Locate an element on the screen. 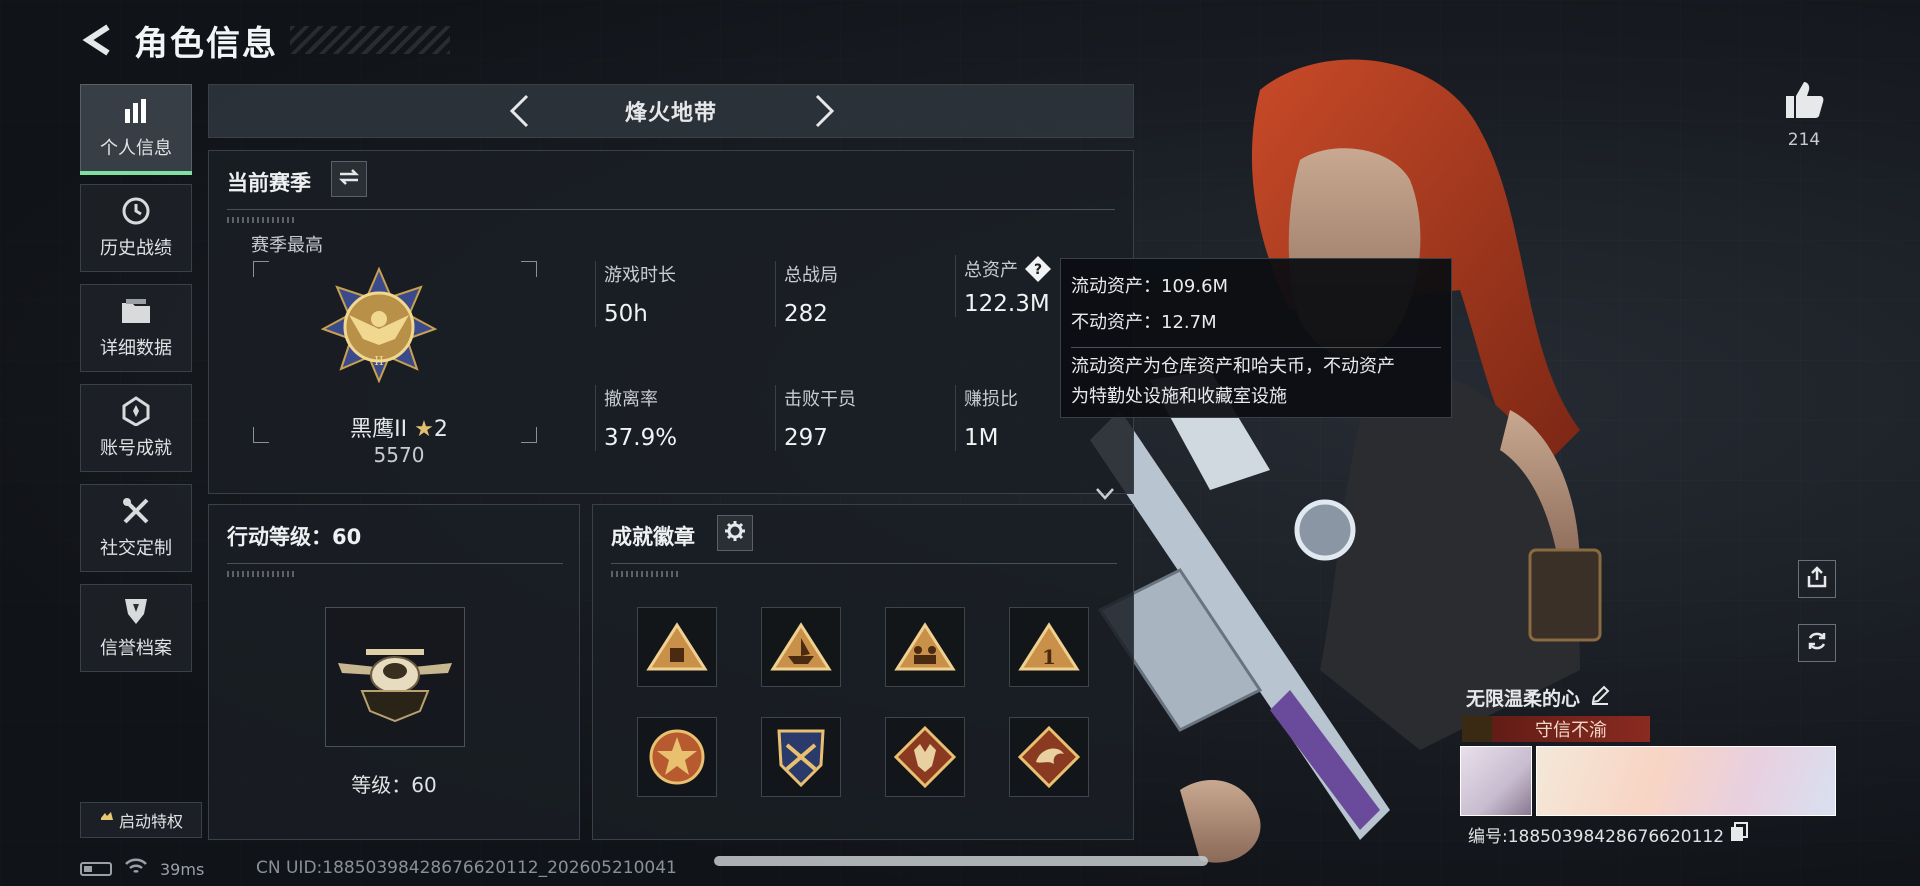 This screenshot has width=1920, height=886. shield-icon is located at coordinates (136, 611).